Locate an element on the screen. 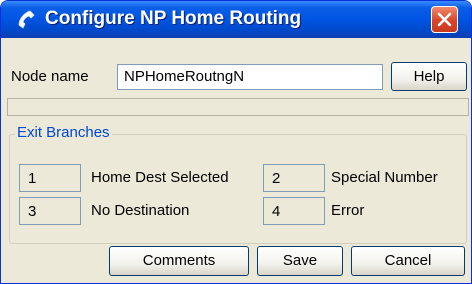 The image size is (472, 284). branch-number-1: 1 is located at coordinates (50, 178).